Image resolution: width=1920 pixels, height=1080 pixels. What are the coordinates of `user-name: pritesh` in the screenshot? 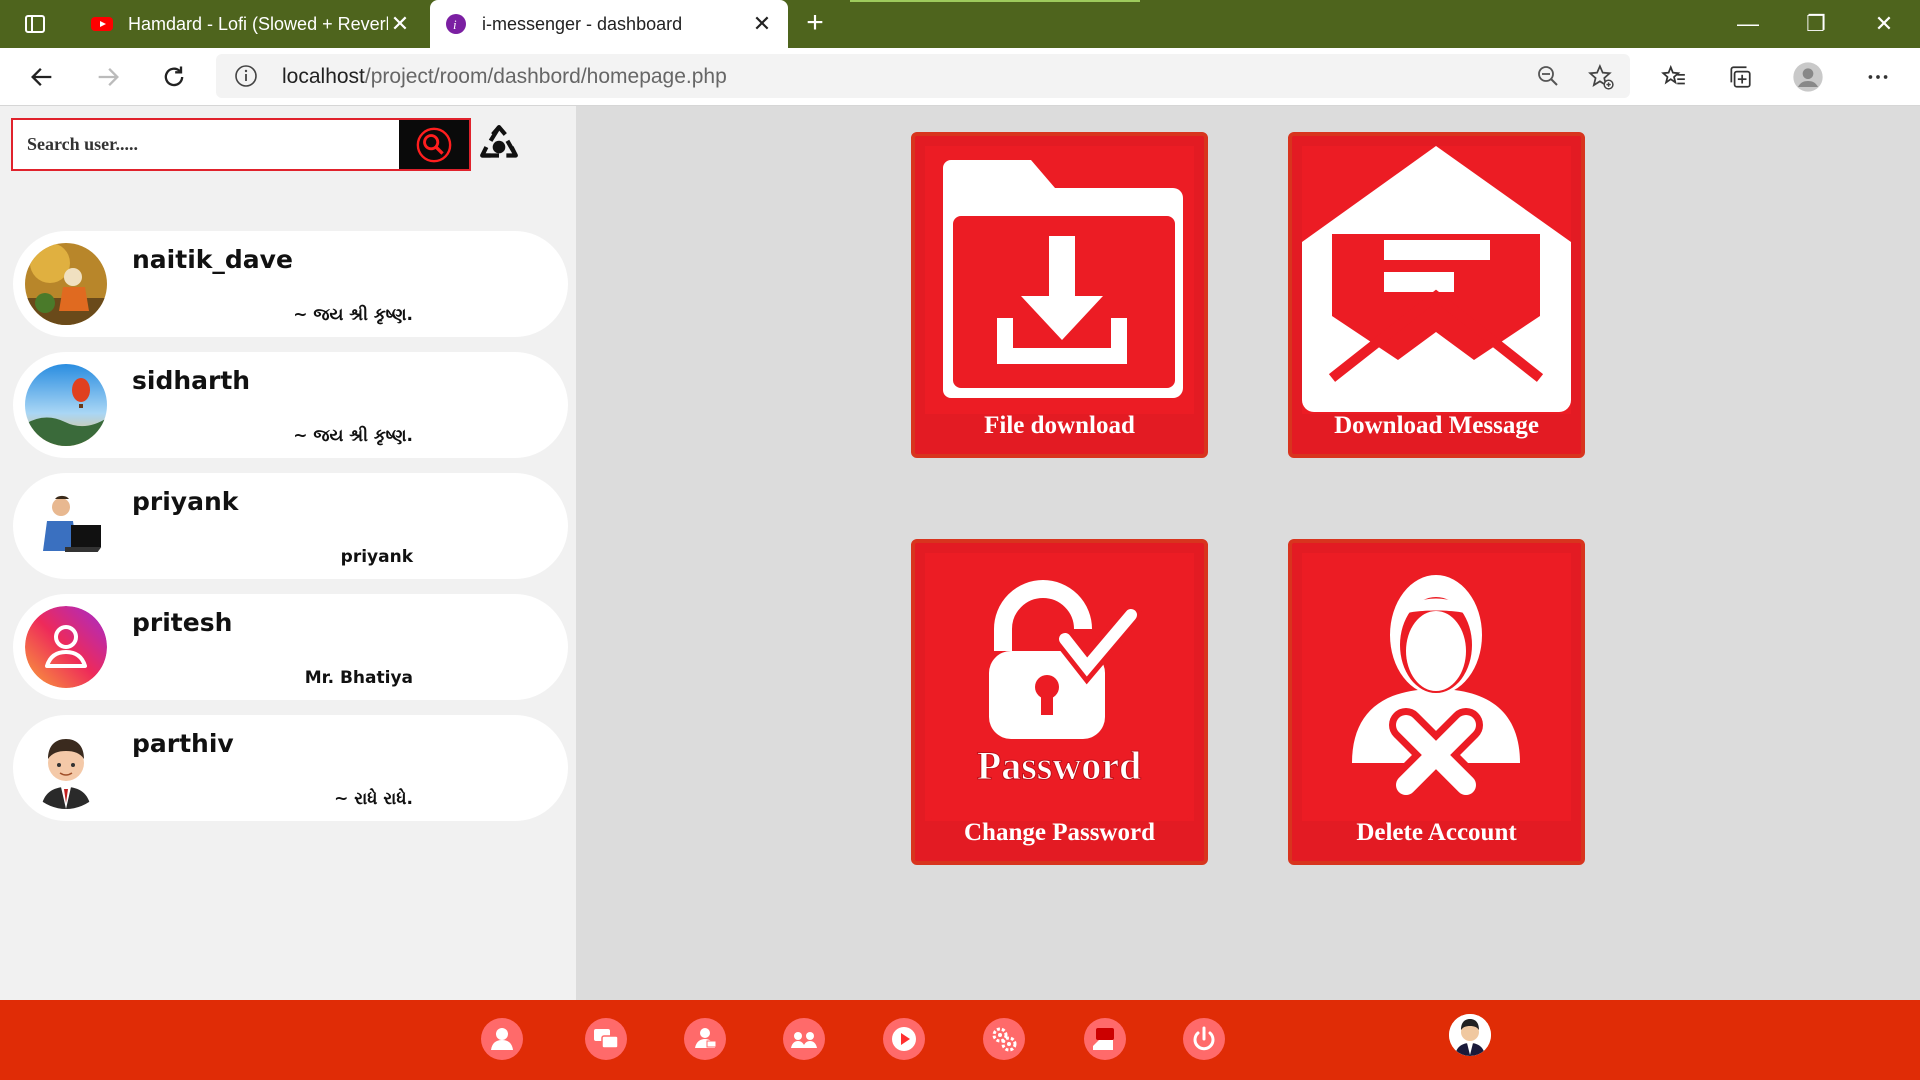 It's located at (182, 622).